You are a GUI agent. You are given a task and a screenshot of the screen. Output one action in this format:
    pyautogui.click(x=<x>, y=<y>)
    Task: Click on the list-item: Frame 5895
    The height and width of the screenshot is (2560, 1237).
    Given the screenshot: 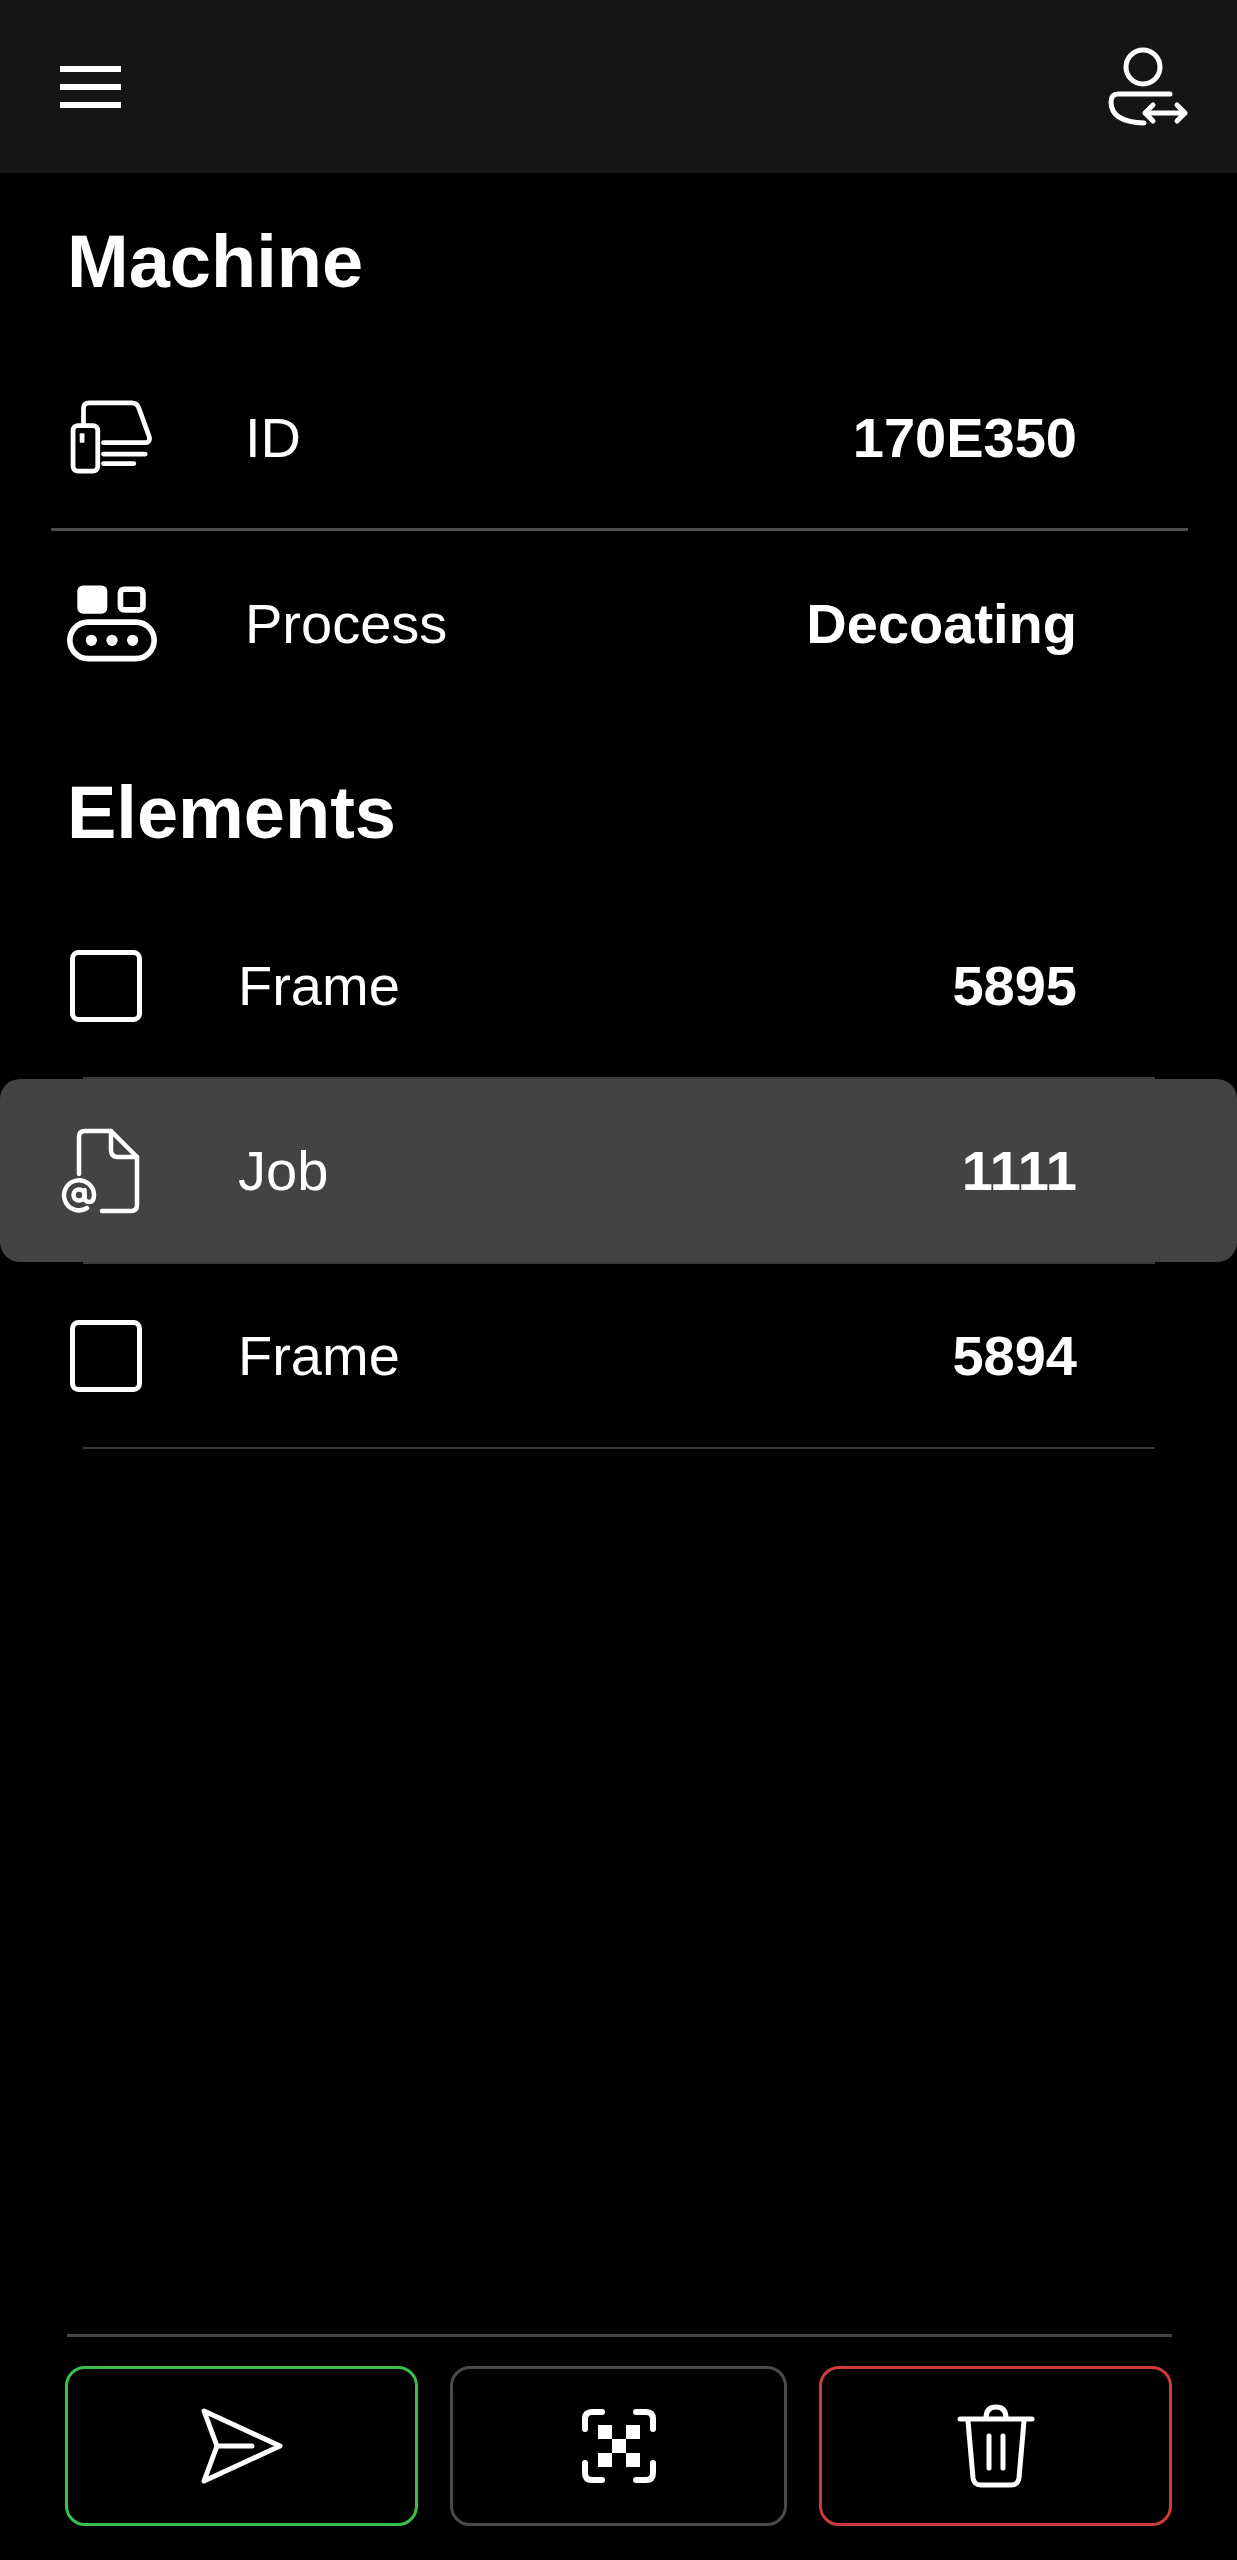 What is the action you would take?
    pyautogui.click(x=618, y=985)
    